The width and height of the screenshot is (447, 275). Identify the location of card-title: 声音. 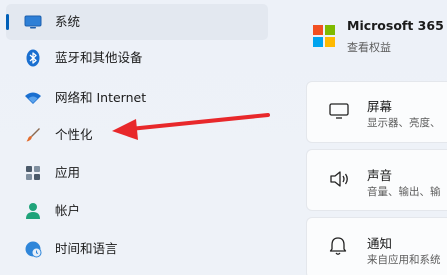
(380, 175).